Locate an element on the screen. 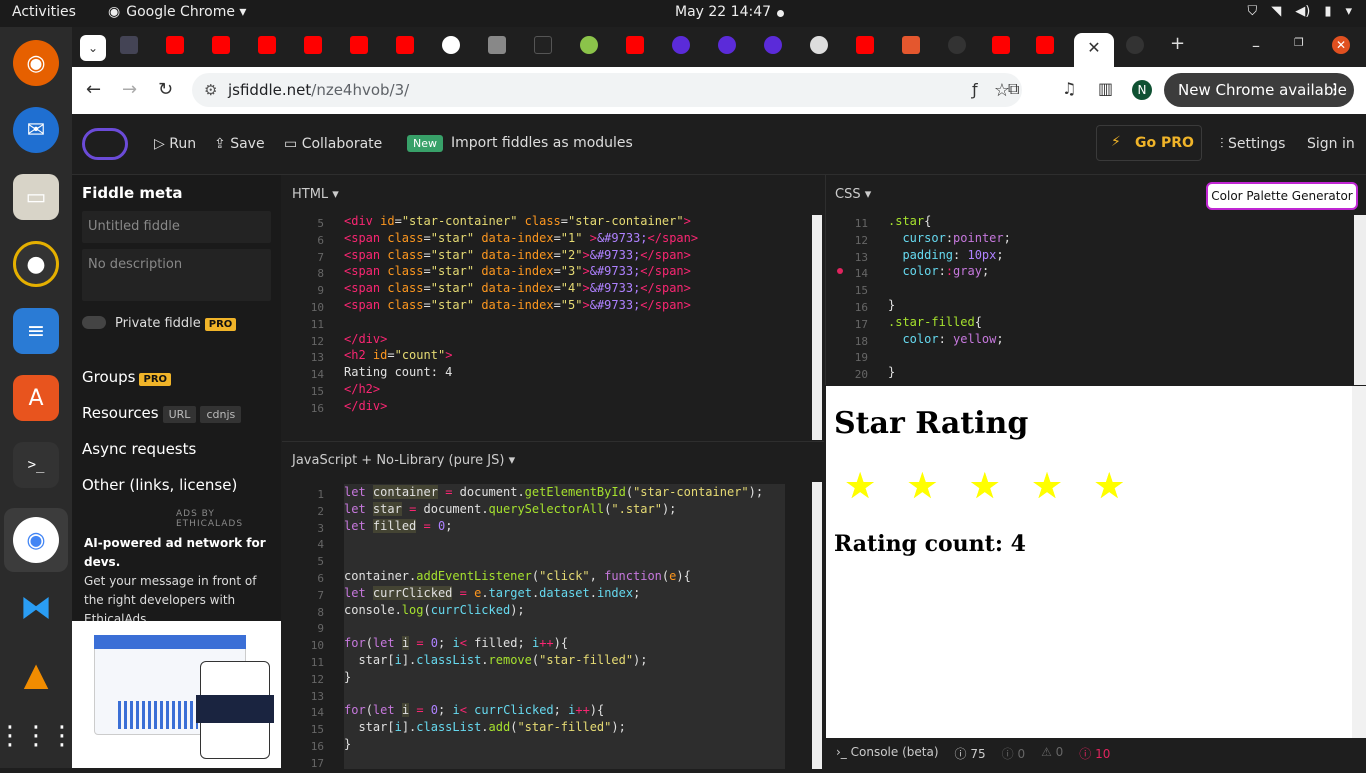  error-count: ⓘ 10 is located at coordinates (1095, 754).